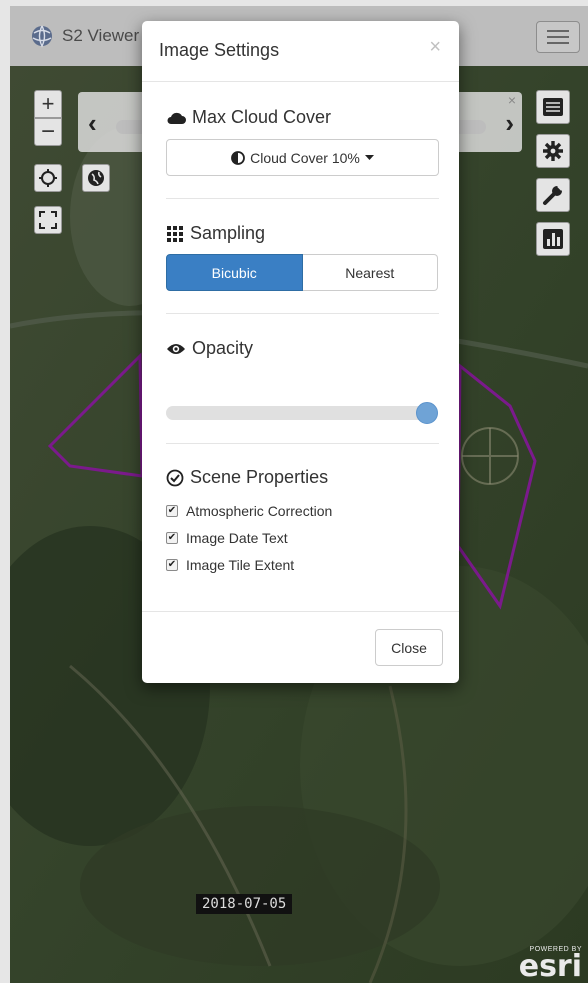 The image size is (588, 983). What do you see at coordinates (234, 272) in the screenshot?
I see `sampling-bicubic-button: Bicubic` at bounding box center [234, 272].